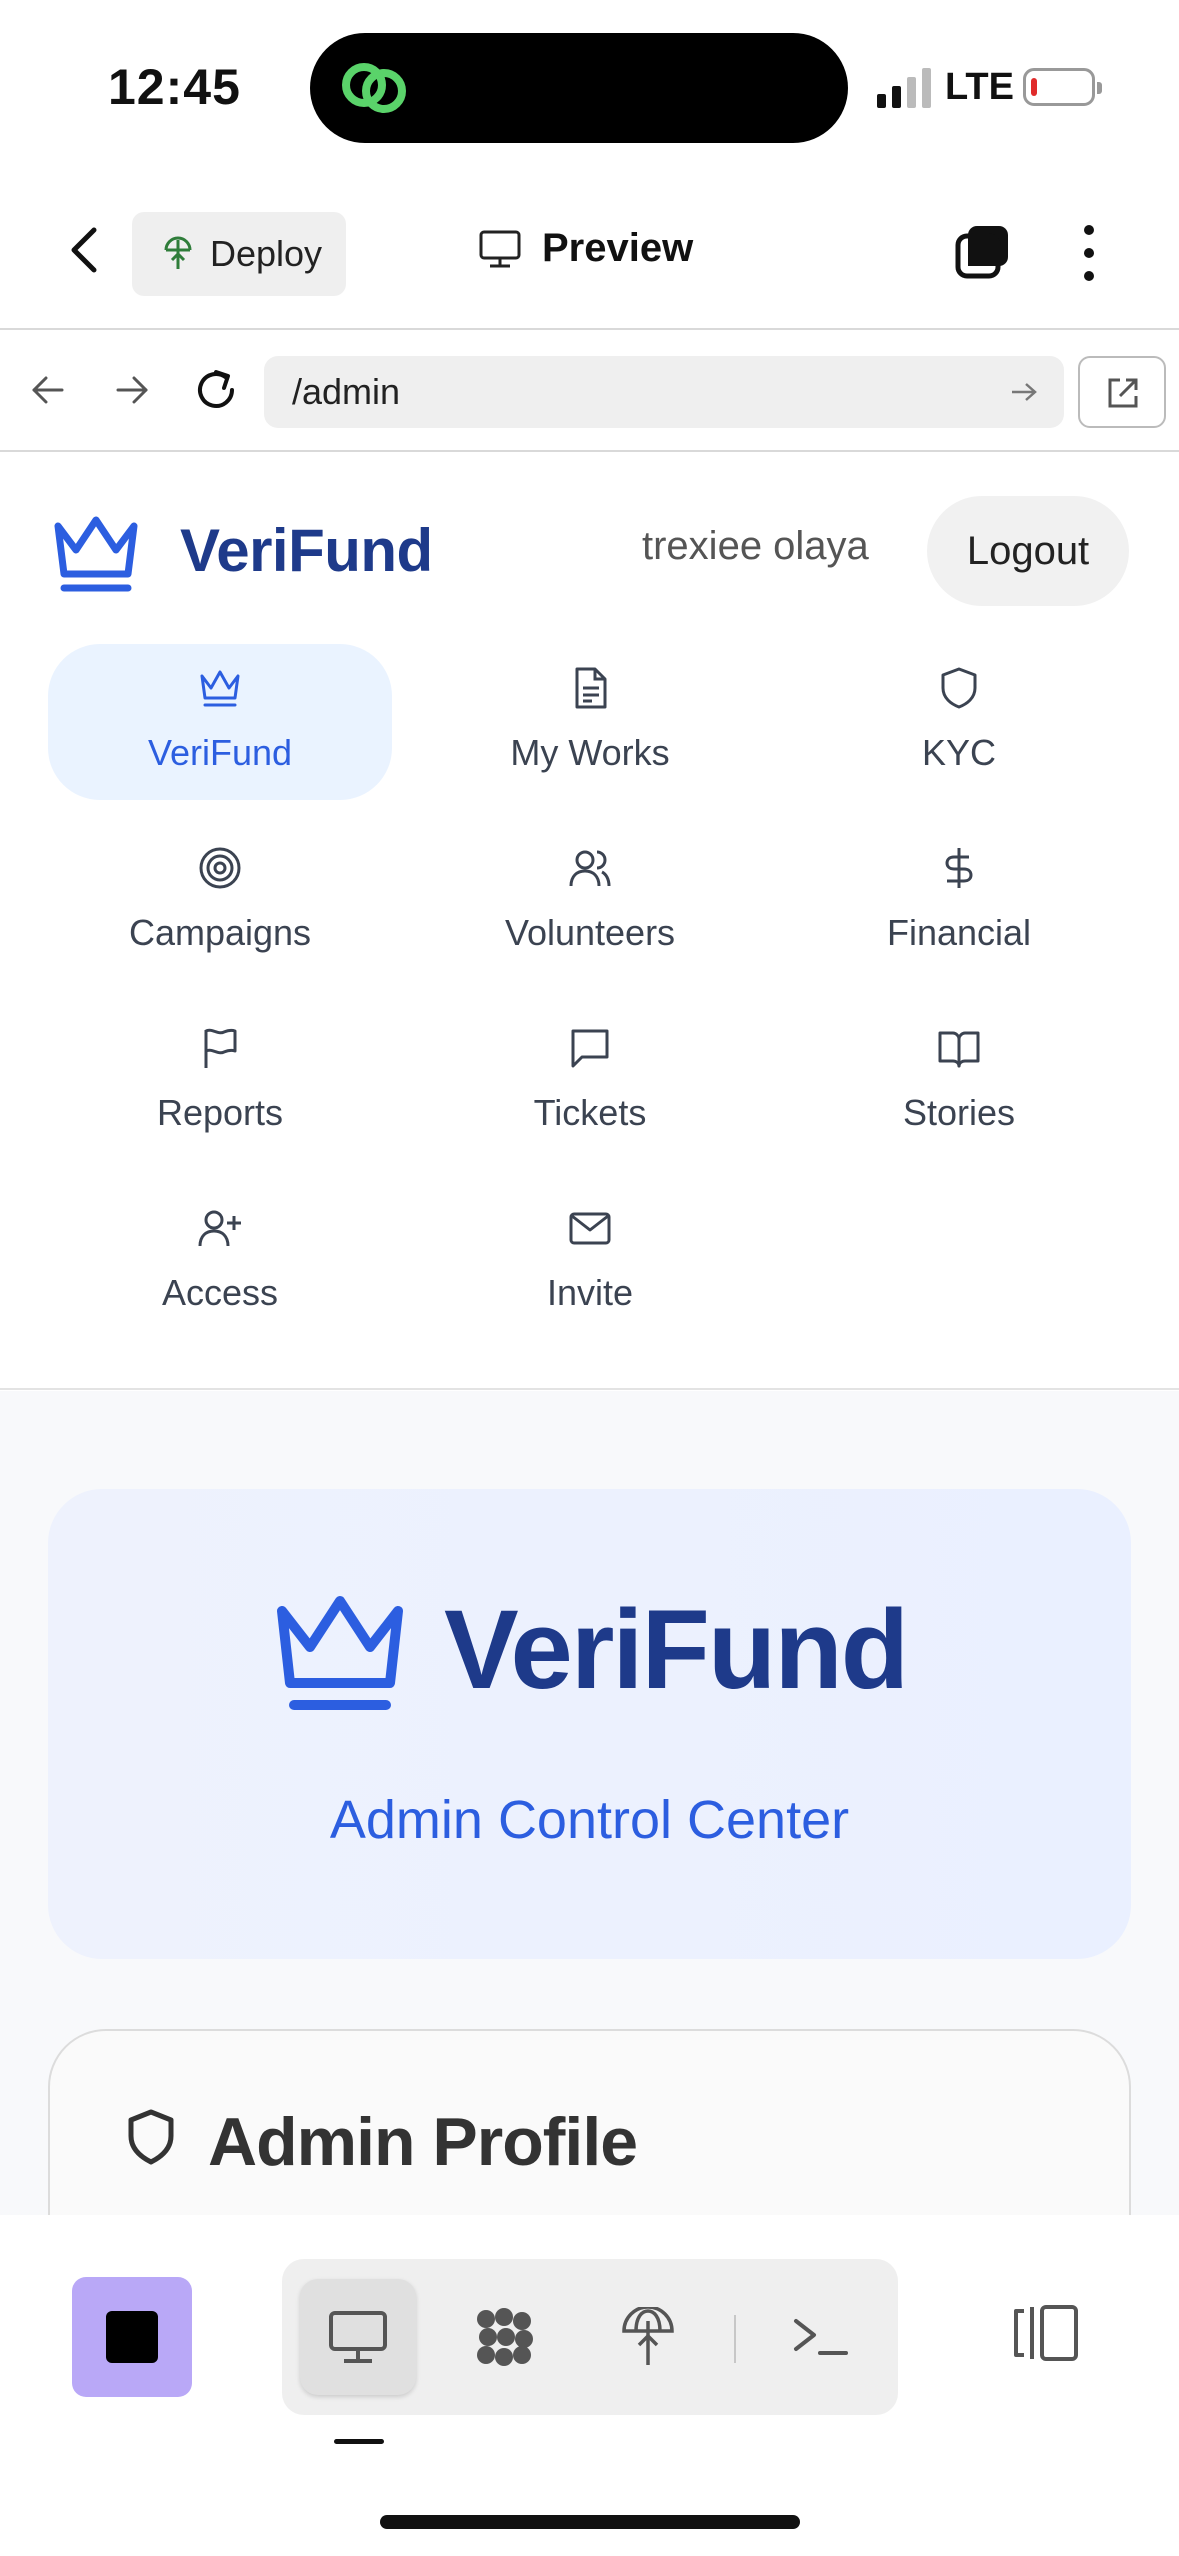  Describe the element at coordinates (755, 546) in the screenshot. I see `username: trexiee olaya` at that location.